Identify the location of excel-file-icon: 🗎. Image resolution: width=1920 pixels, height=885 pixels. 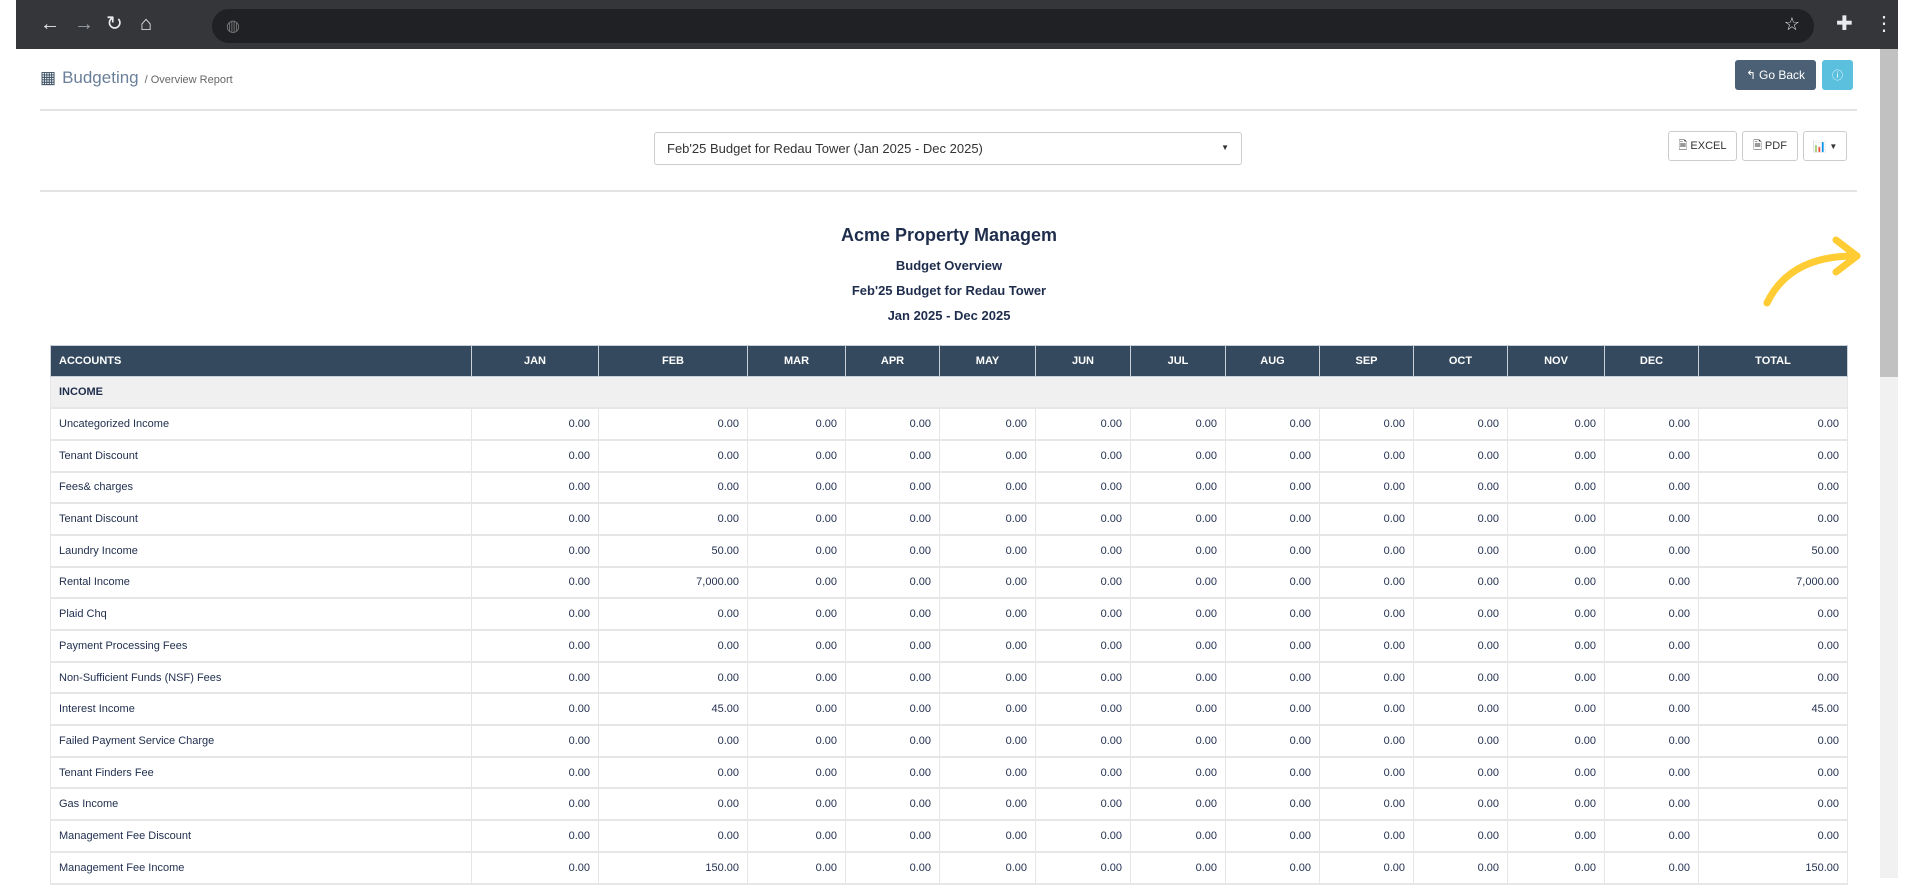
(1683, 145).